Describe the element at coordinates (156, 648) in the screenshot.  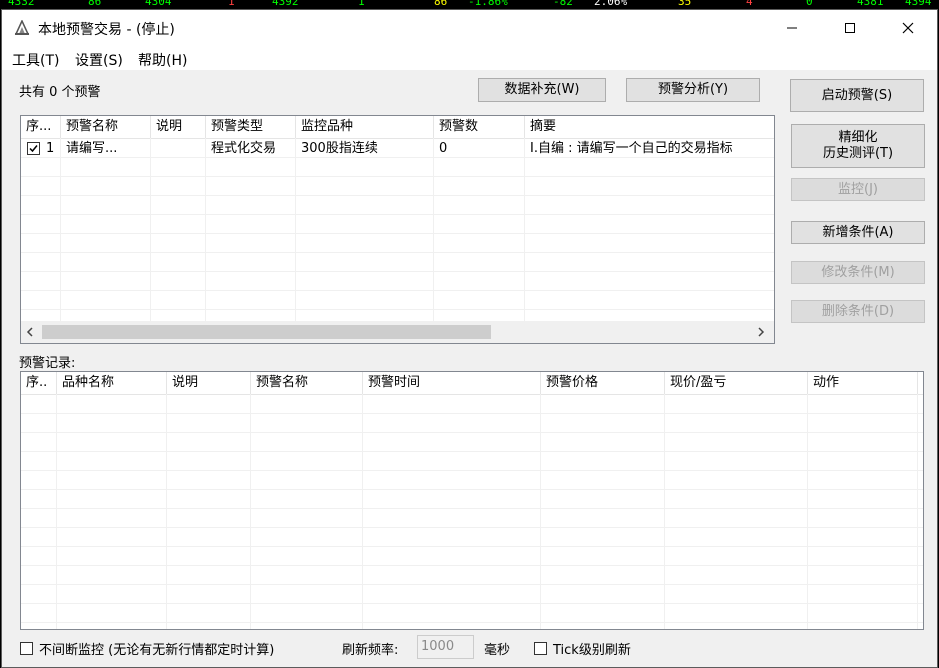
I see `continuous-monitor-label: 不间断监控 (无论有无新行情都定时计算)` at that location.